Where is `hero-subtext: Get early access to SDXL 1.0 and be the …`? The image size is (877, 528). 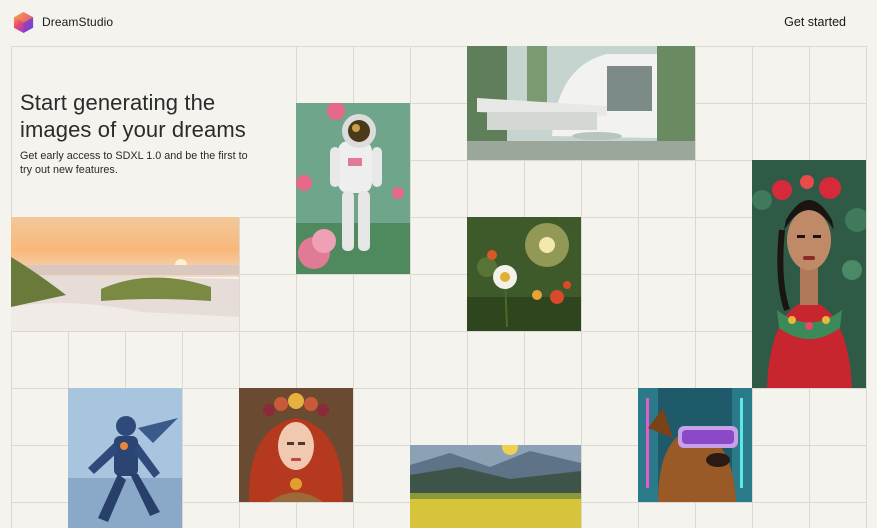 hero-subtext: Get early access to SDXL 1.0 and be the … is located at coordinates (134, 163).